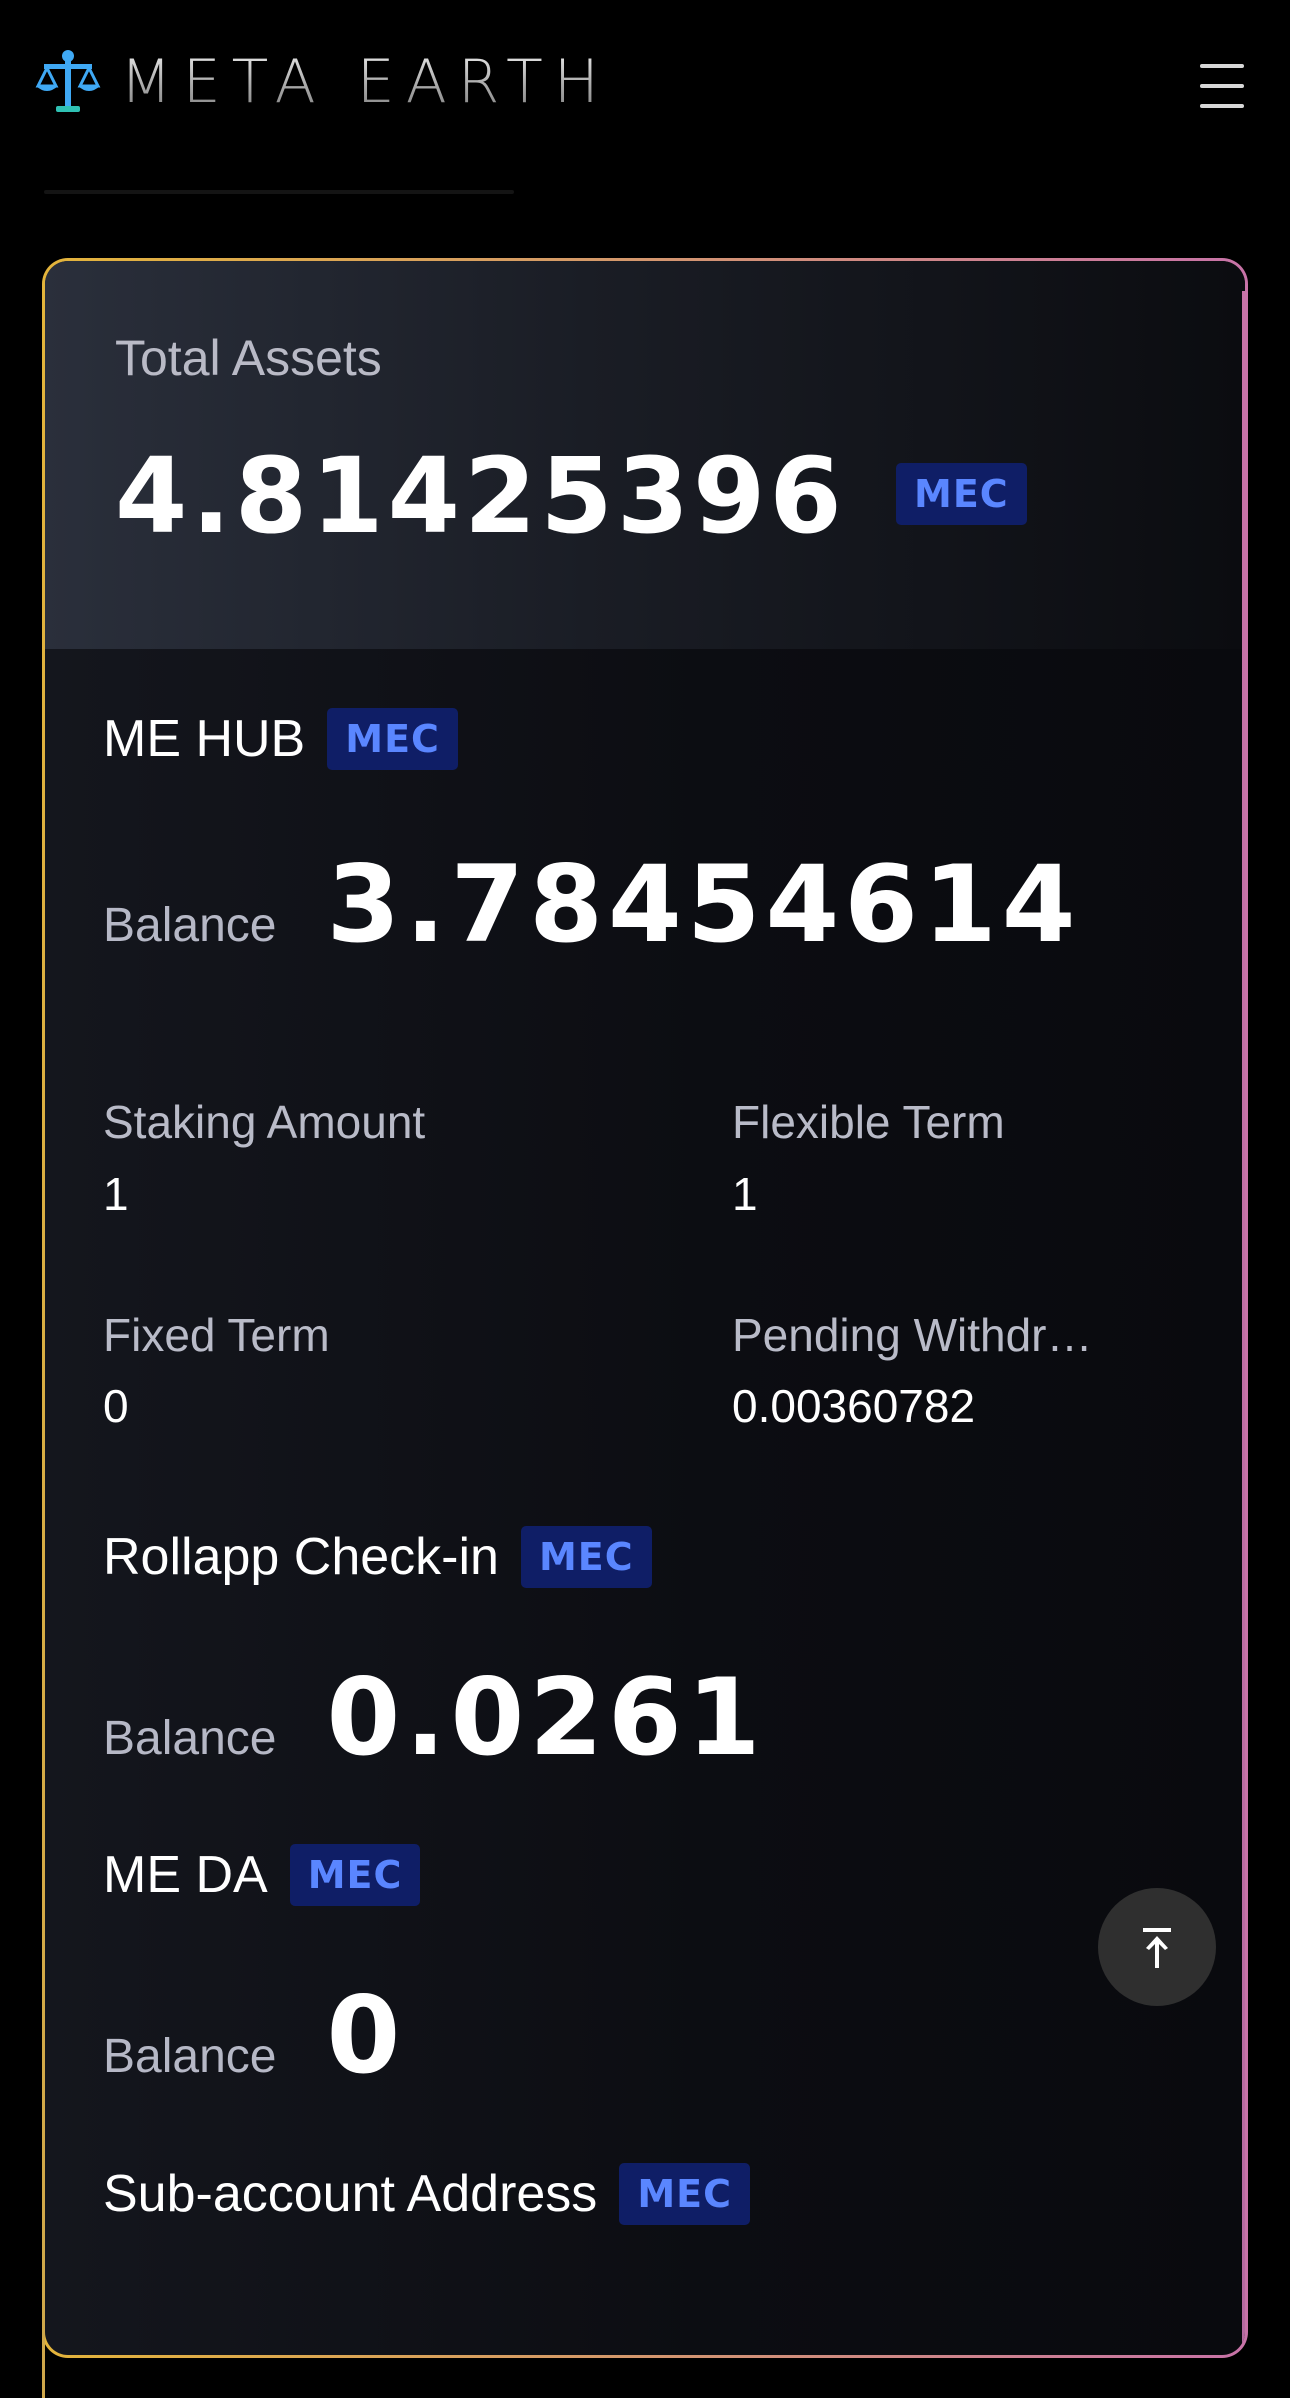 The image size is (1290, 2398). What do you see at coordinates (854, 1406) in the screenshot?
I see `pending-withdrawal-value: 0.00360782` at bounding box center [854, 1406].